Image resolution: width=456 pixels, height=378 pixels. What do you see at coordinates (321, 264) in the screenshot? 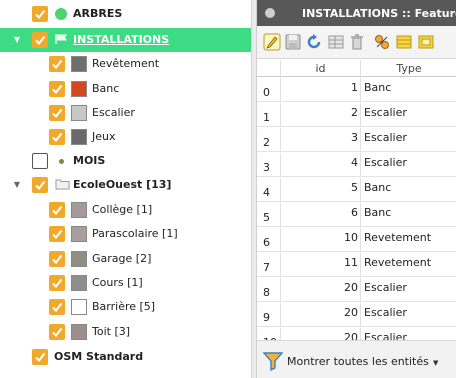
I see `cell-id: 11` at bounding box center [321, 264].